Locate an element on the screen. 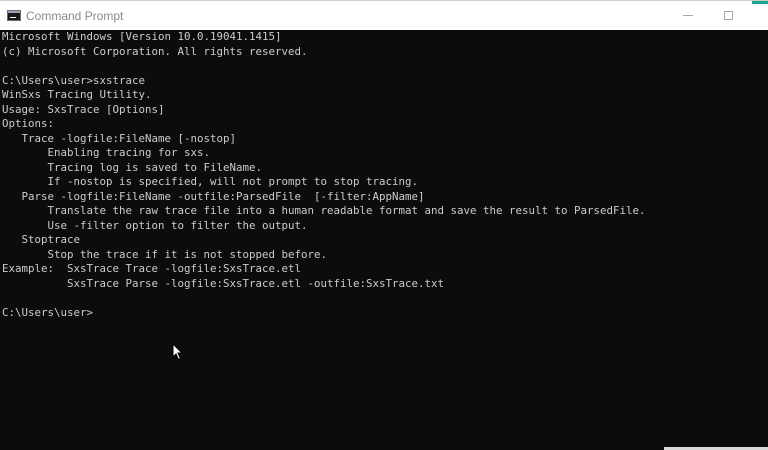  cmd-icon-prompt-glyph is located at coordinates (13, 16).